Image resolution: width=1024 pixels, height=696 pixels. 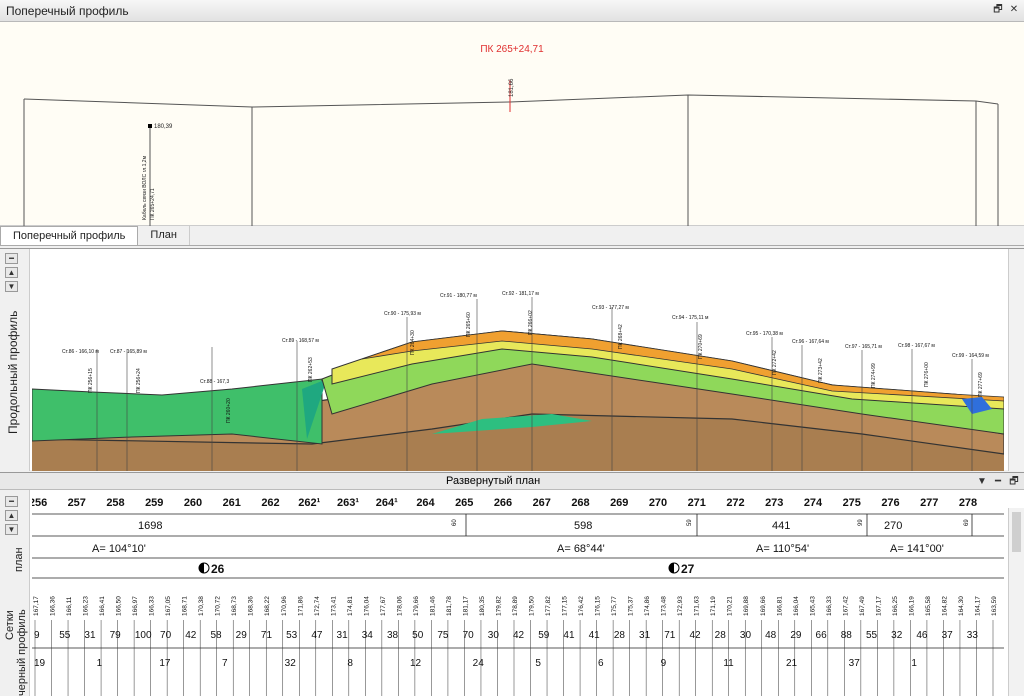 What do you see at coordinates (267, 606) in the screenshot?
I see `elevation-value: 168,22` at bounding box center [267, 606].